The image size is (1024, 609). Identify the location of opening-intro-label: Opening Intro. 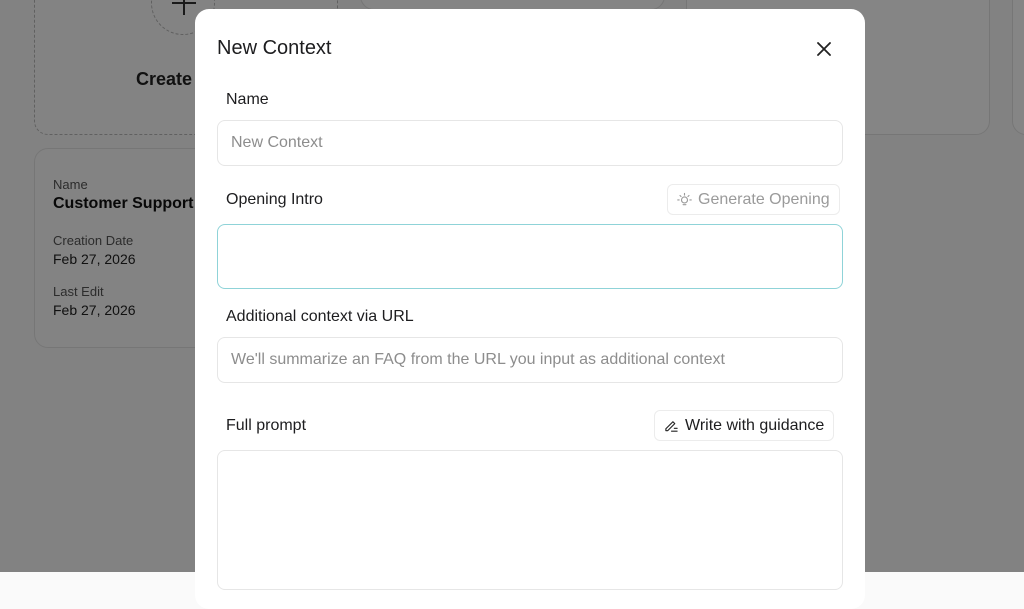
(274, 199).